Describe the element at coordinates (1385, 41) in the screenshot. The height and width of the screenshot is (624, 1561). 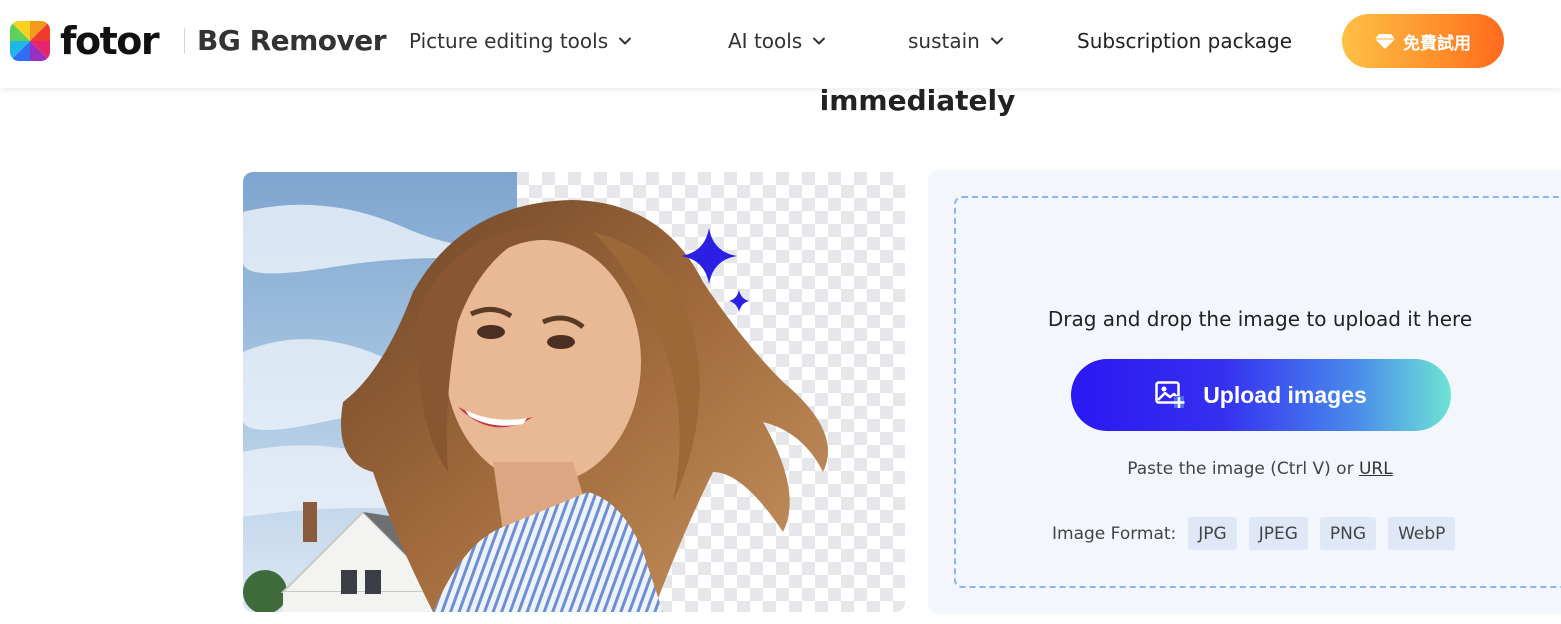
I see `diamond-icon` at that location.